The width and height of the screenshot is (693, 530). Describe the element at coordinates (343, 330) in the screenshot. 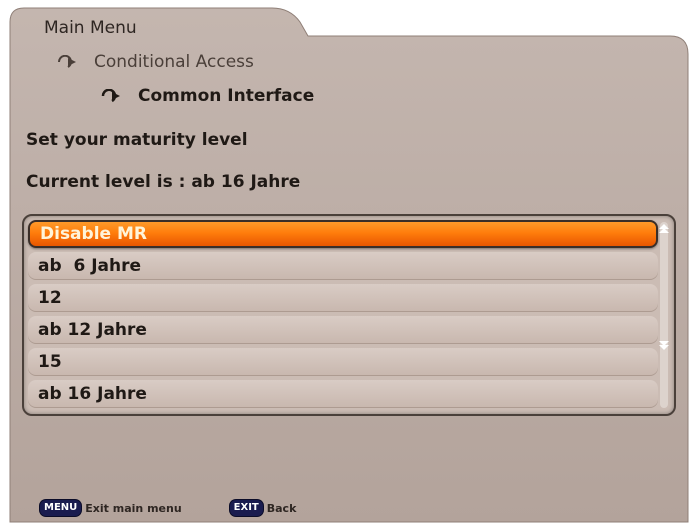

I see `list-item-ab-12-jahre: ab 12 Jahre` at that location.